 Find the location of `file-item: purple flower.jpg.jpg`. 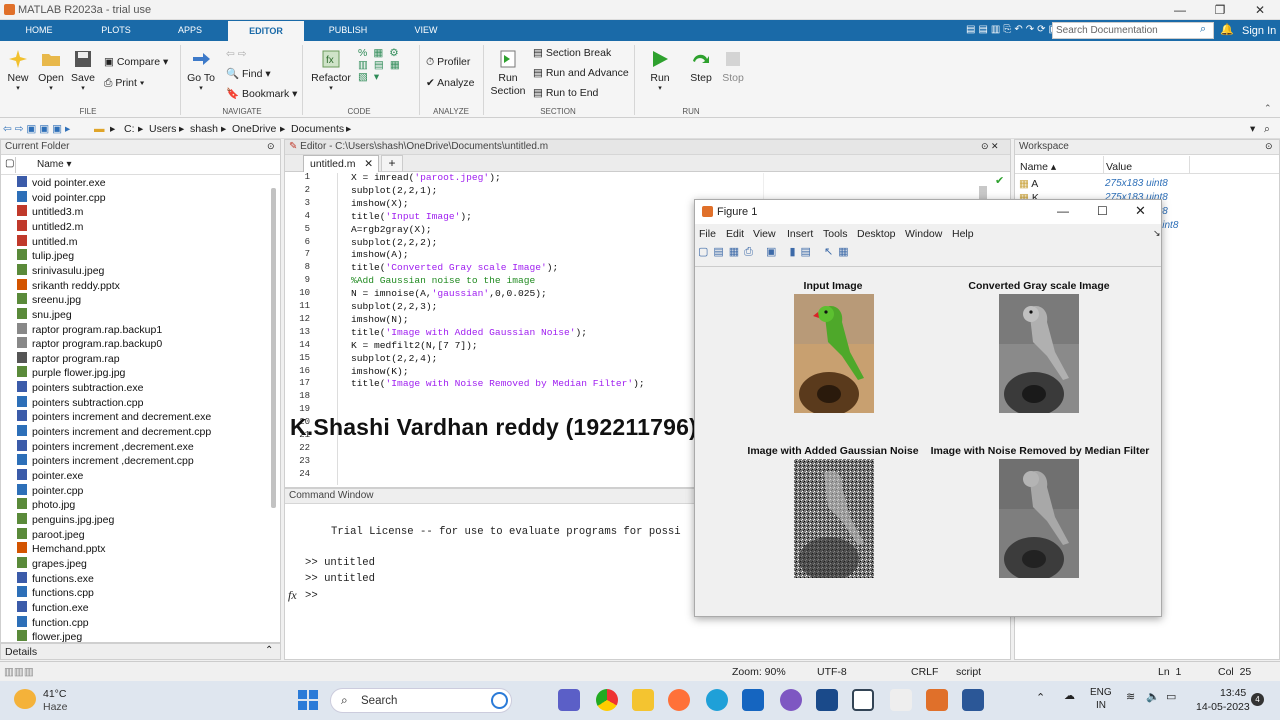

file-item: purple flower.jpg.jpg is located at coordinates (71, 372).